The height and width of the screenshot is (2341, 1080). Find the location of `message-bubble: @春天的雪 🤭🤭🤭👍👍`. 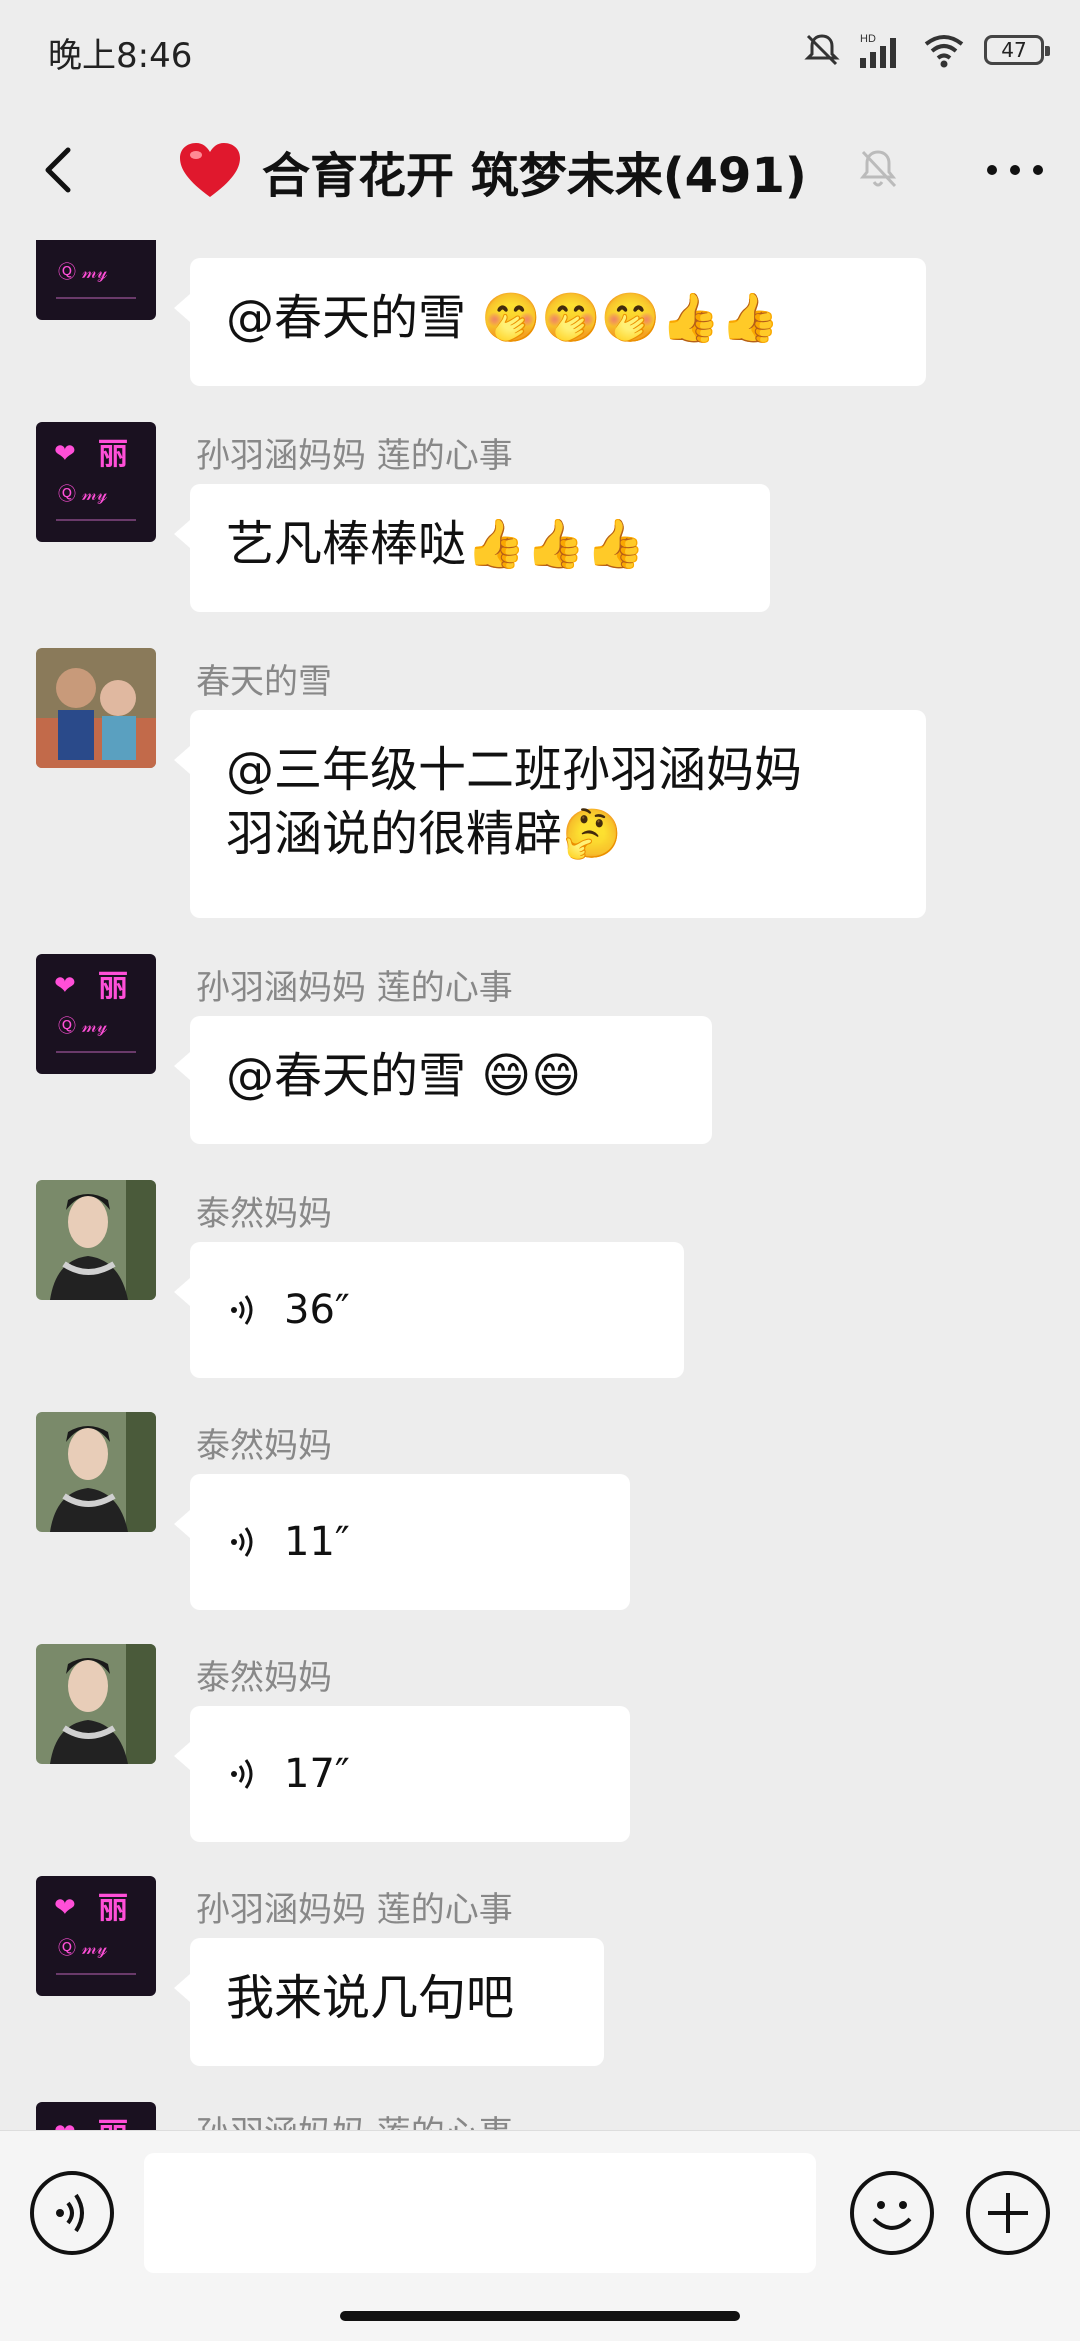

message-bubble: @春天的雪 🤭🤭🤭👍👍 is located at coordinates (550, 322).